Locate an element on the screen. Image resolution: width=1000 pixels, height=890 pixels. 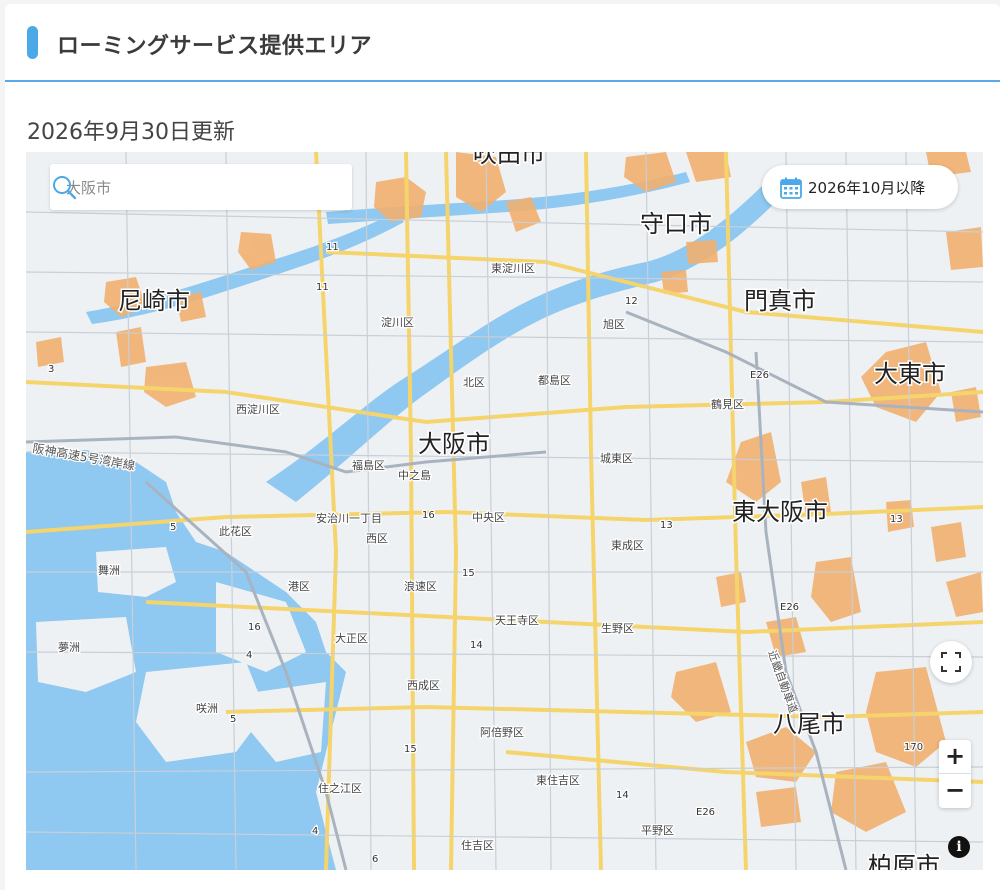
info-icon: i is located at coordinates (959, 847).